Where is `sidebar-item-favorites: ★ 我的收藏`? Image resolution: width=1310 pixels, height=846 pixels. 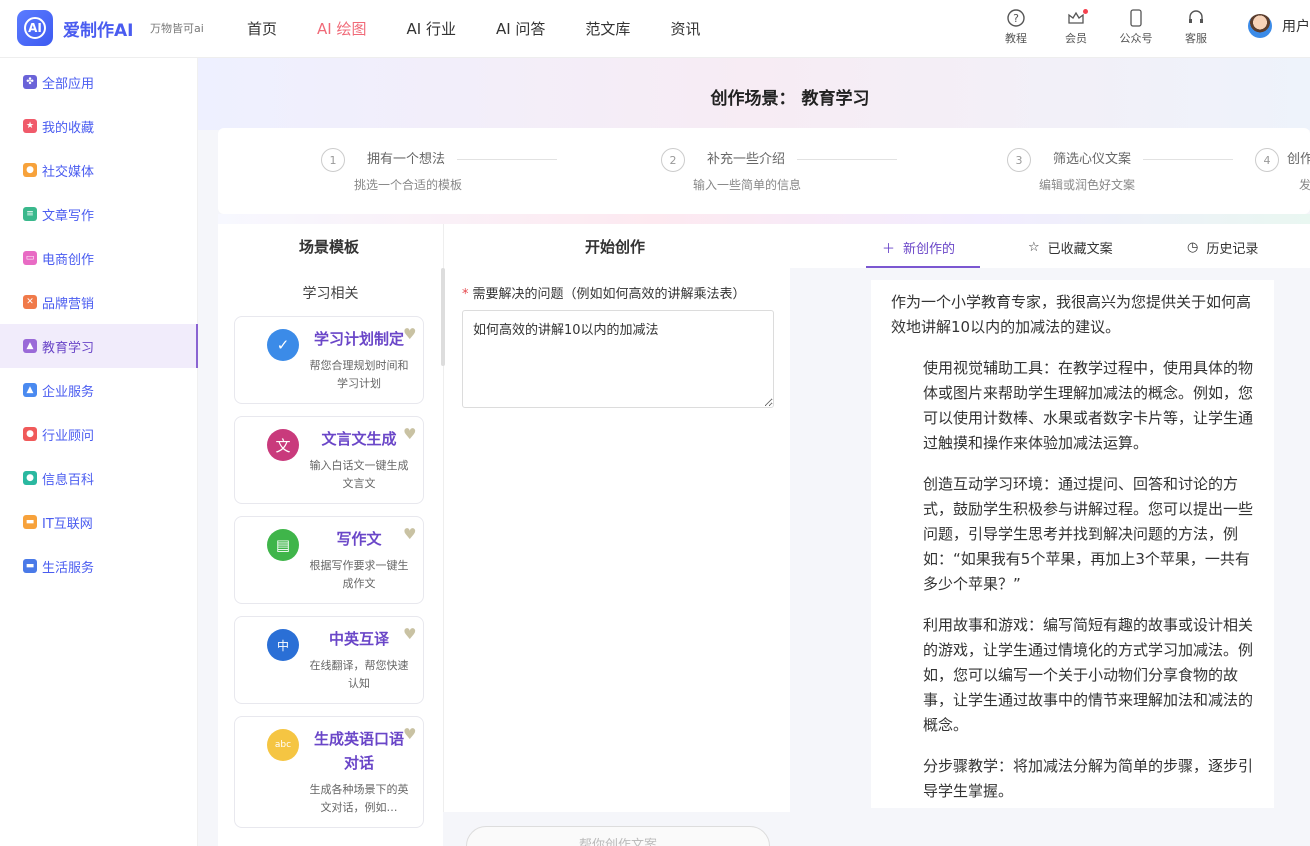 sidebar-item-favorites: ★ 我的收藏 is located at coordinates (99, 126).